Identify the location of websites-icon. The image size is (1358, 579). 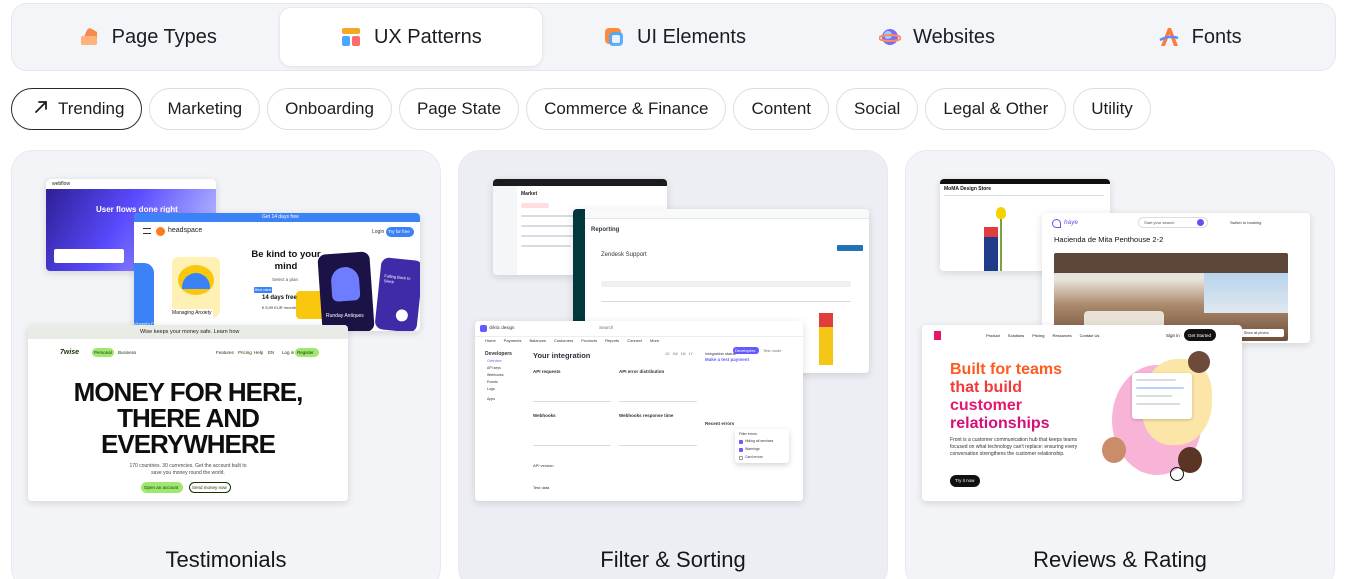
(890, 37).